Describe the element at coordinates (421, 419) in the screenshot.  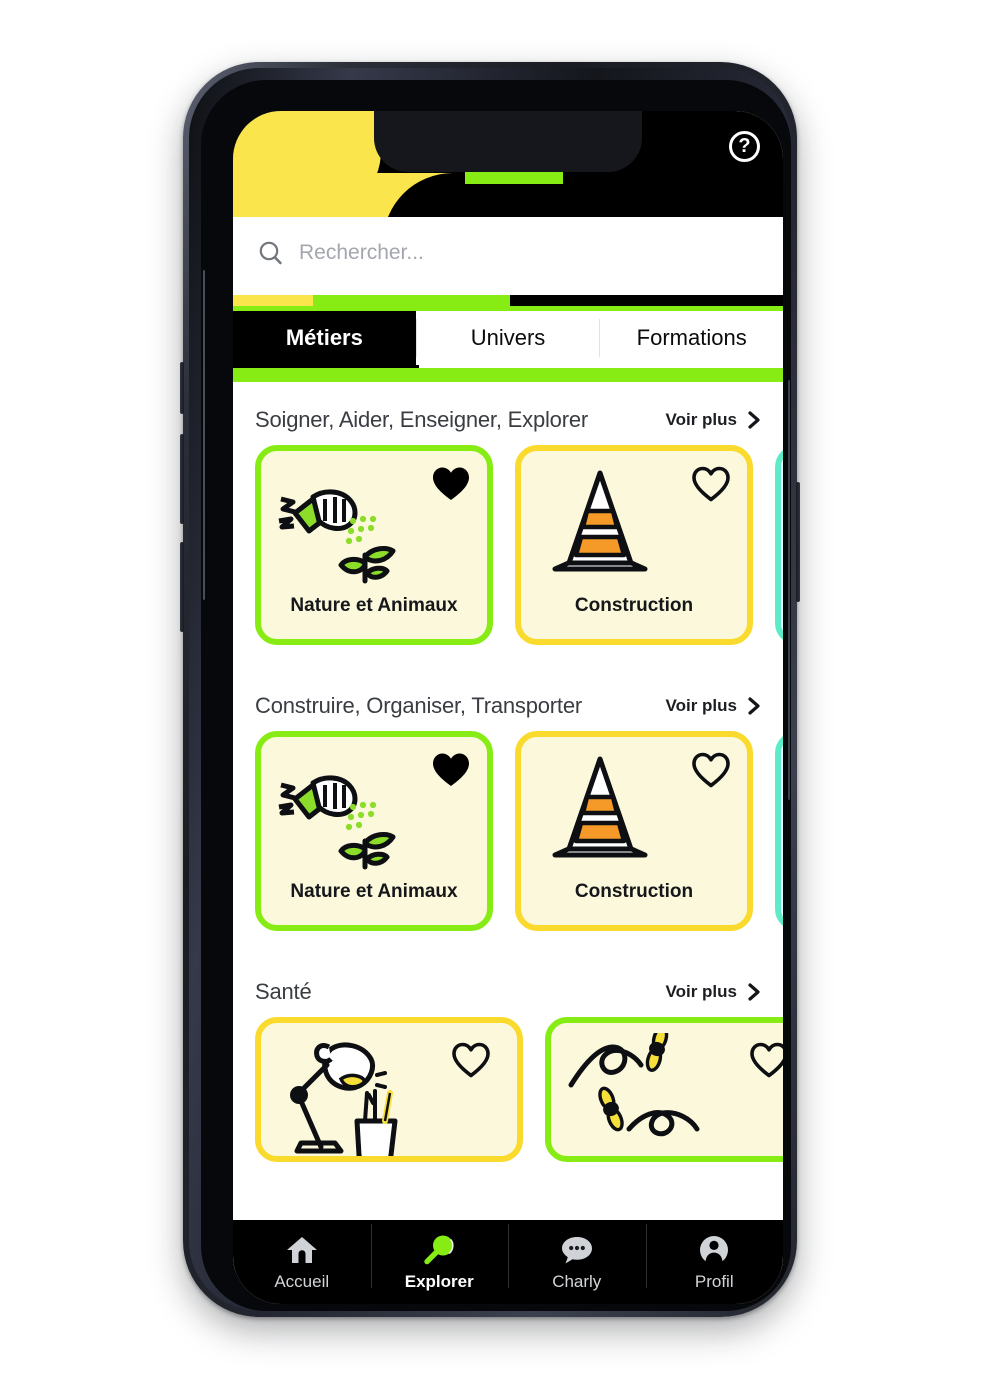
I see `section-title: Soigner, Aider, Enseigner, Explorer` at that location.